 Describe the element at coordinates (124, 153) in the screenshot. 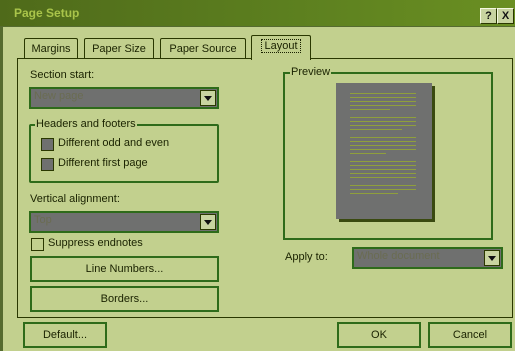

I see `headers-footers-group` at that location.